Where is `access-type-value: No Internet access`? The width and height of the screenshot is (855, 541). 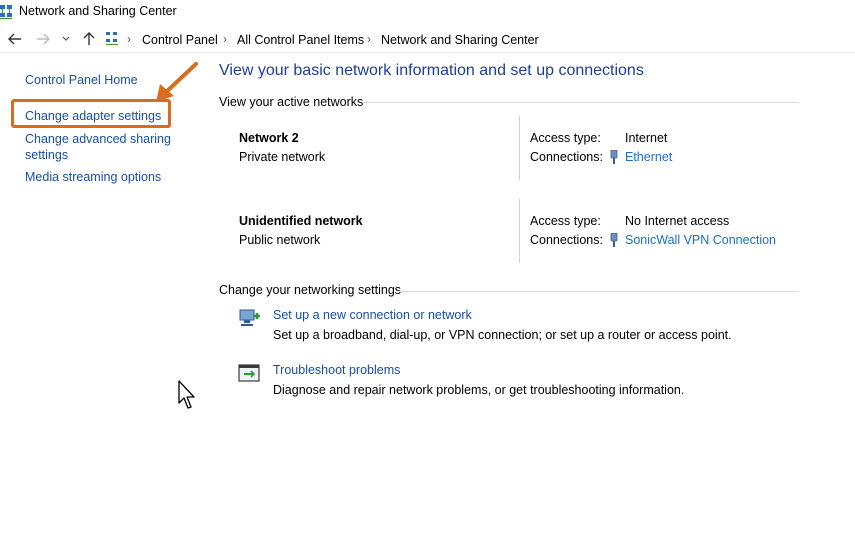
access-type-value: No Internet access is located at coordinates (677, 221).